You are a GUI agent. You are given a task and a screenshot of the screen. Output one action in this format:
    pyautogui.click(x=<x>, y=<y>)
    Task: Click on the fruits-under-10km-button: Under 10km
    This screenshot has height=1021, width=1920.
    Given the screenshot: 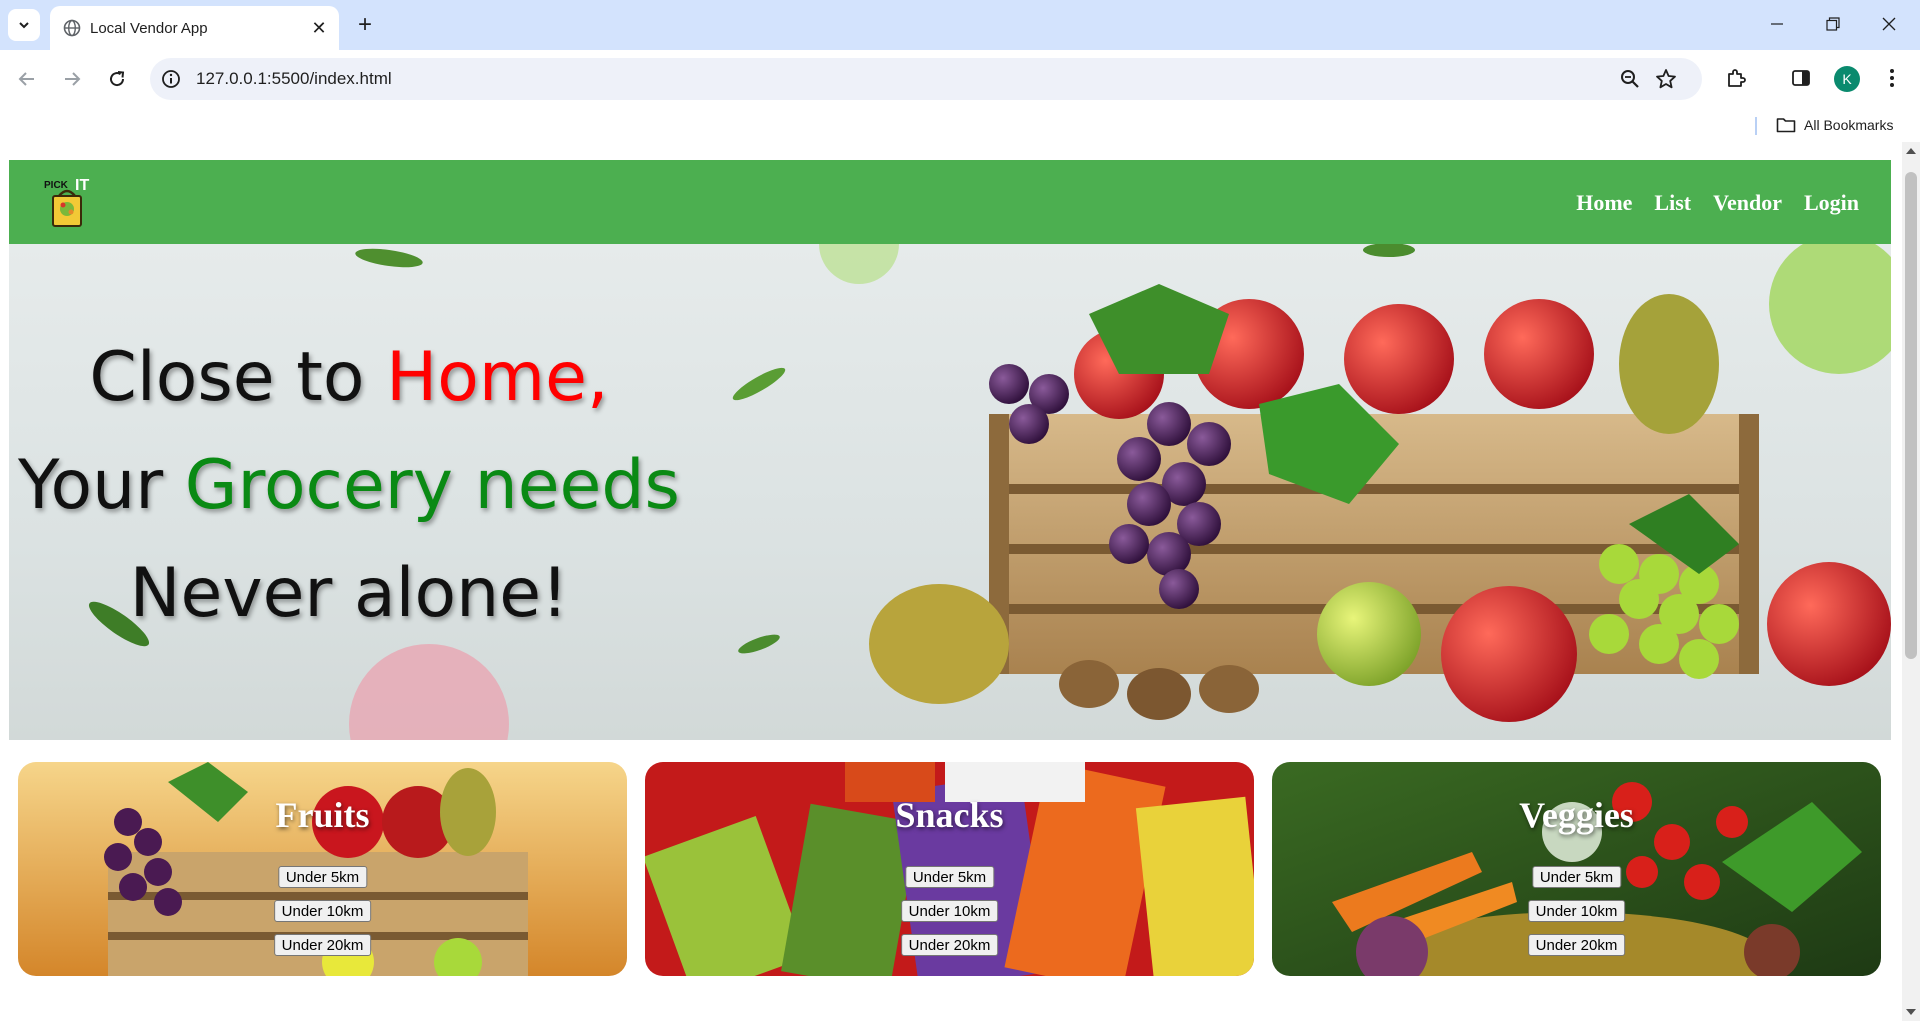 What is the action you would take?
    pyautogui.click(x=322, y=911)
    